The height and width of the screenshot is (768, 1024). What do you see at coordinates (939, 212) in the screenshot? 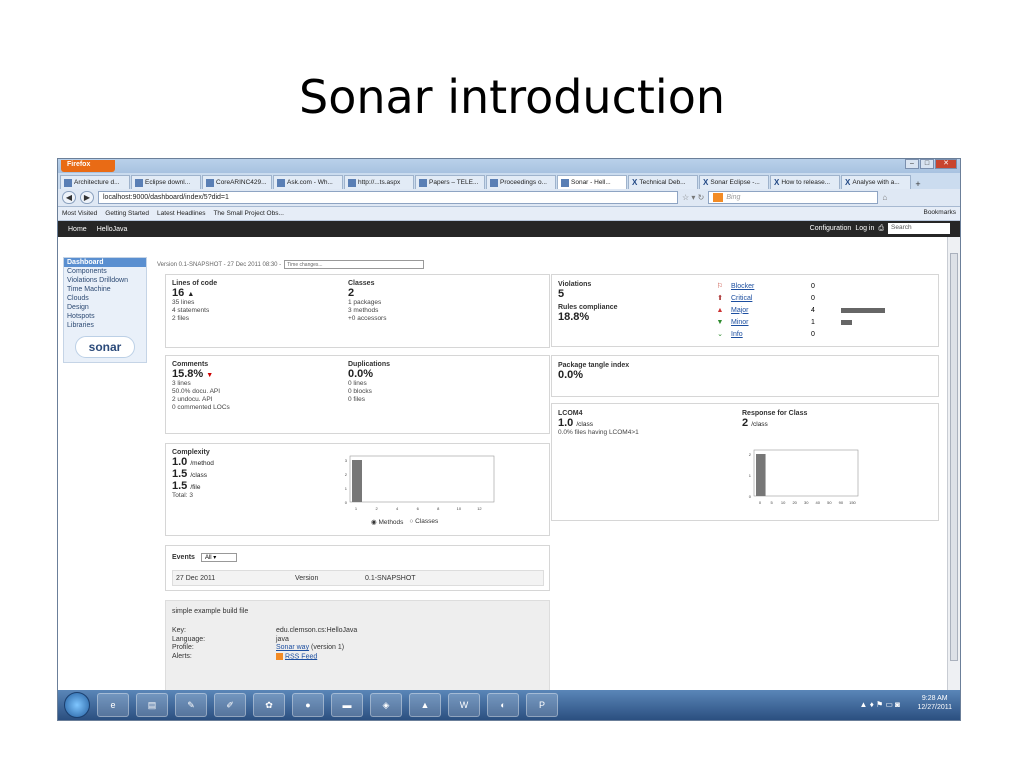
I see `bookmarks-menu: Bookmarks` at bounding box center [939, 212].